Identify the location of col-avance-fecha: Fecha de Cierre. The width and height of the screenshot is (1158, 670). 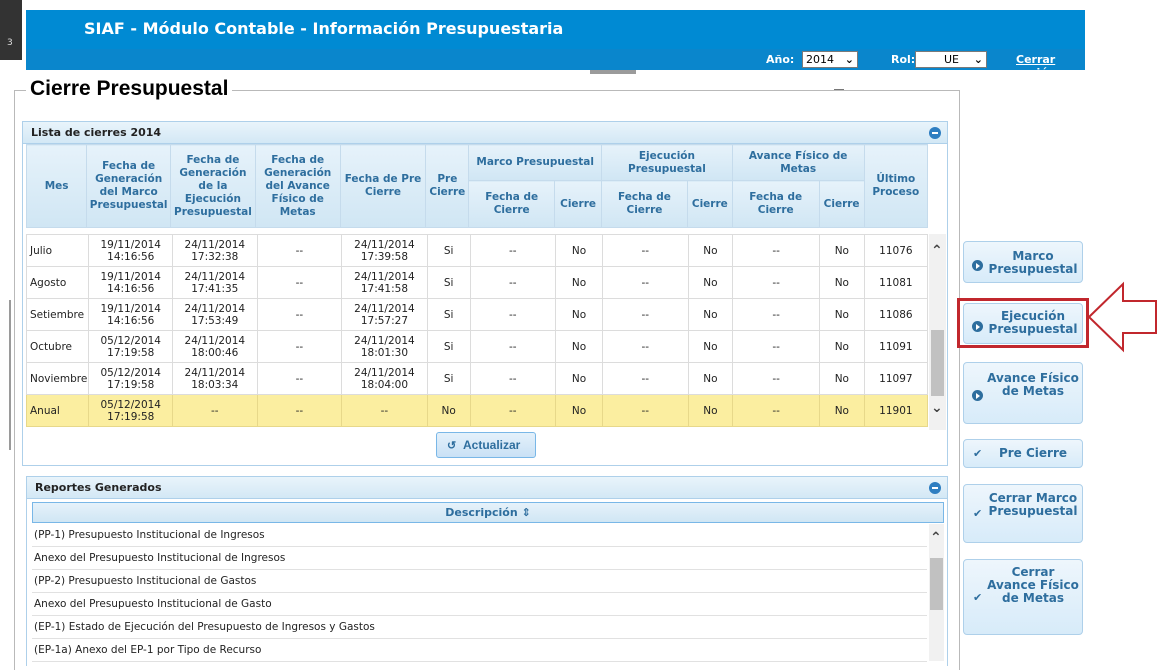
(775, 204).